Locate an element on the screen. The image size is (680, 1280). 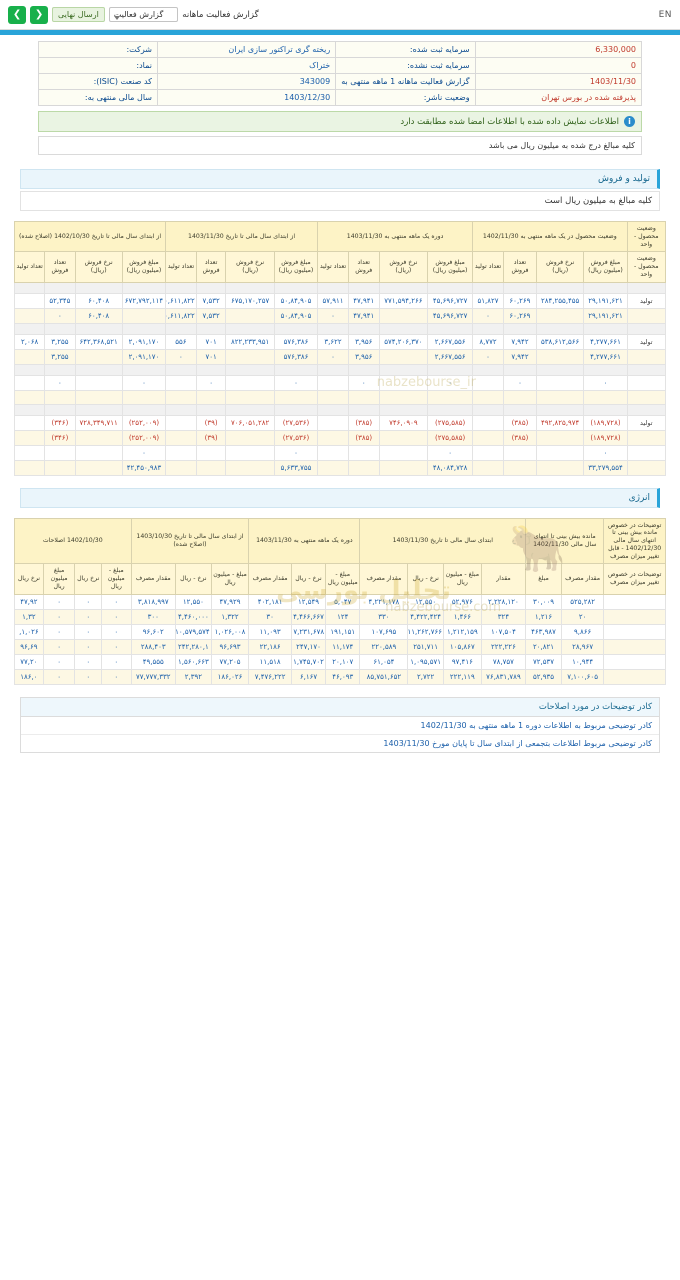
table-cell: ۴۹۲,۸۲۵,۹۷۴ is located at coordinates (560, 422).